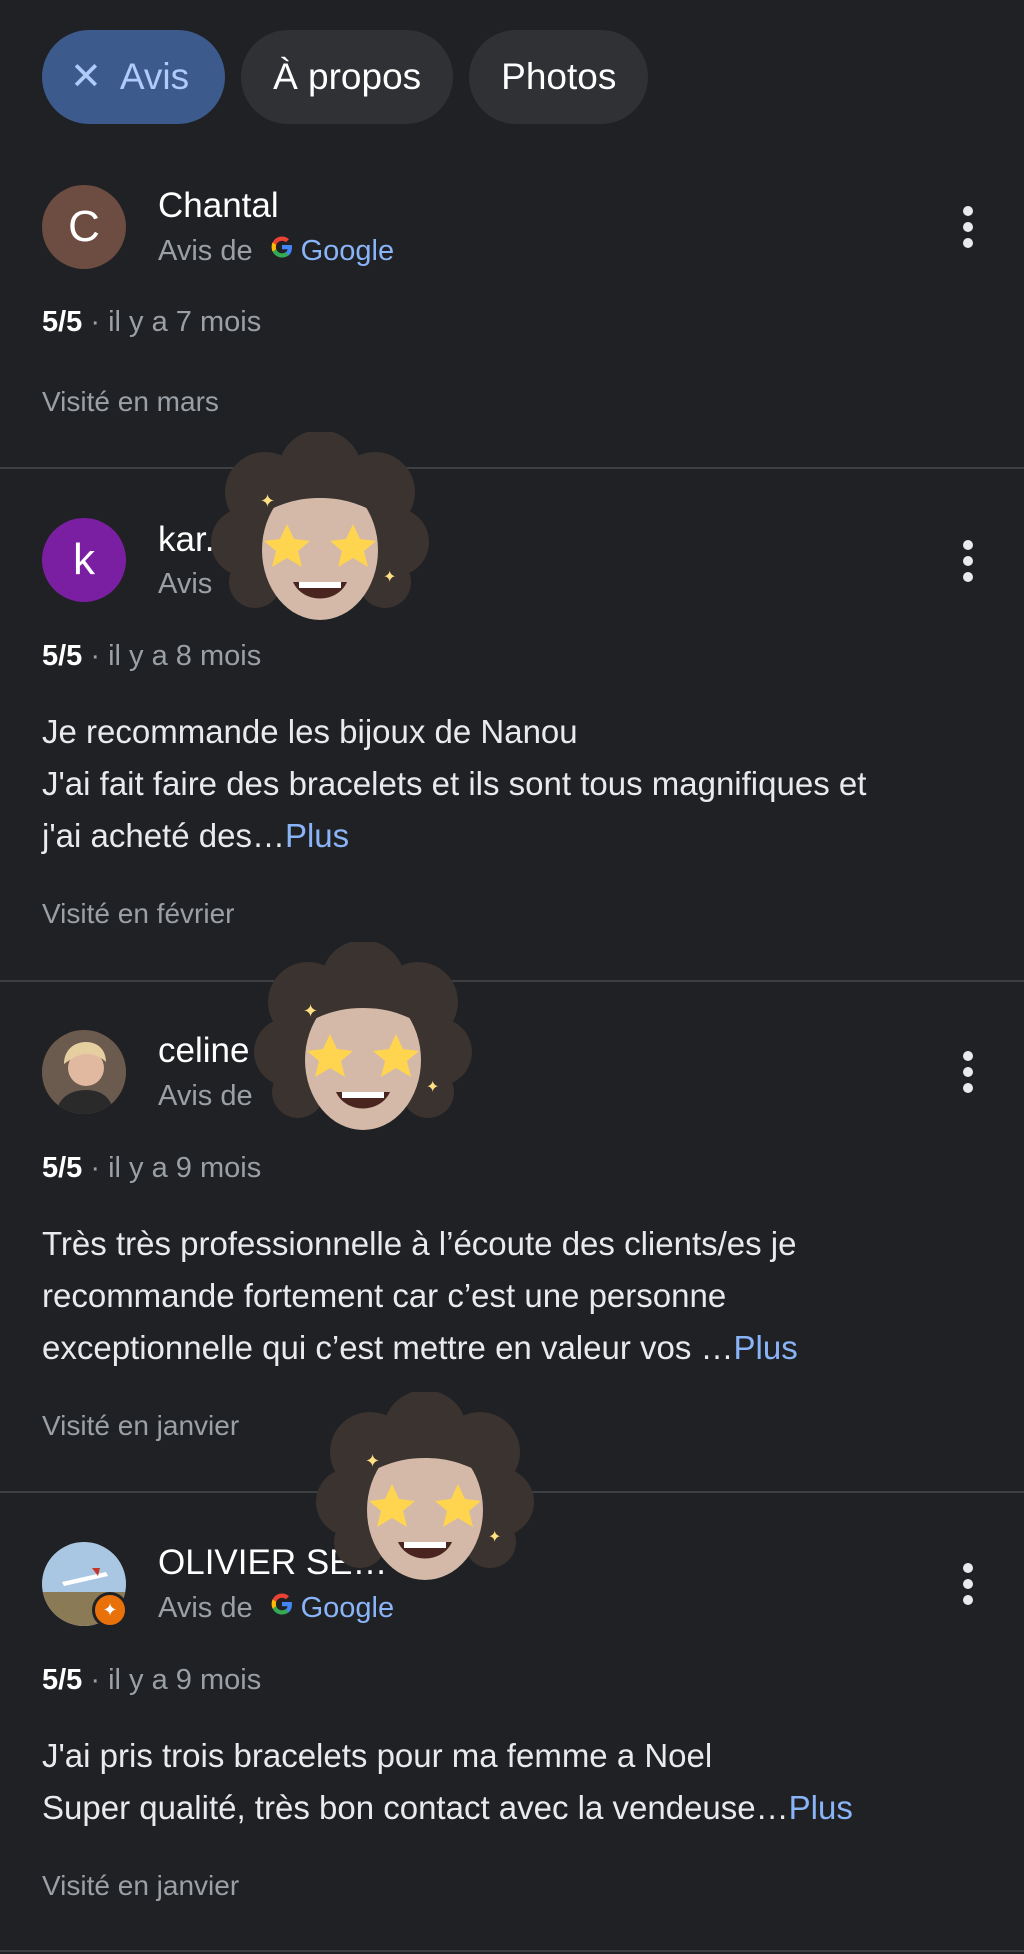  I want to click on review-time: · il y a 8 mois, so click(176, 656).